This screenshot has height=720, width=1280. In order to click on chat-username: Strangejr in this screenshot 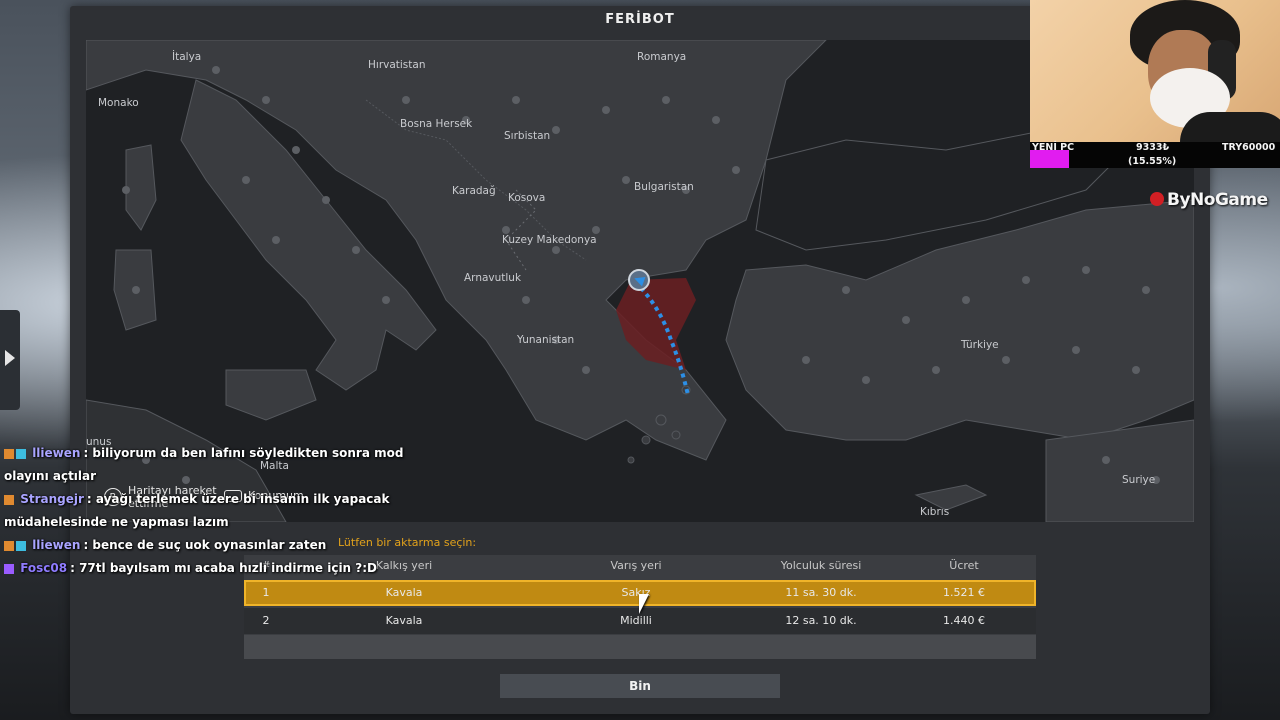, I will do `click(52, 499)`.